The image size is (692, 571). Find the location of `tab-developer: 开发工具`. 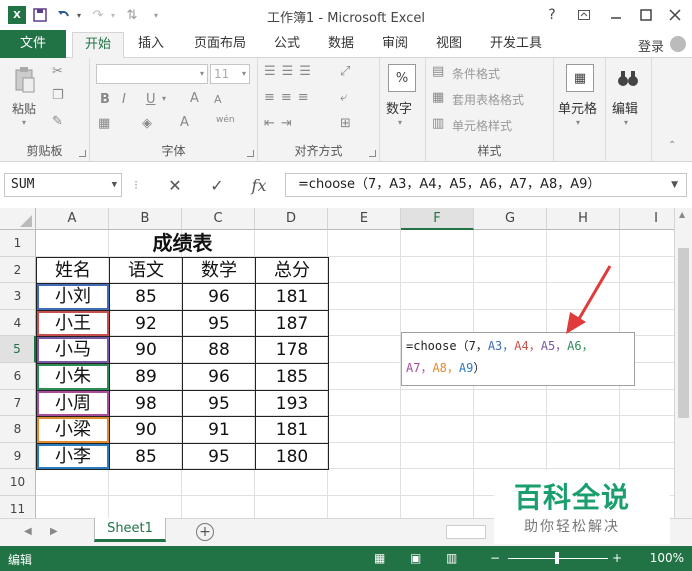

tab-developer: 开发工具 is located at coordinates (516, 45).